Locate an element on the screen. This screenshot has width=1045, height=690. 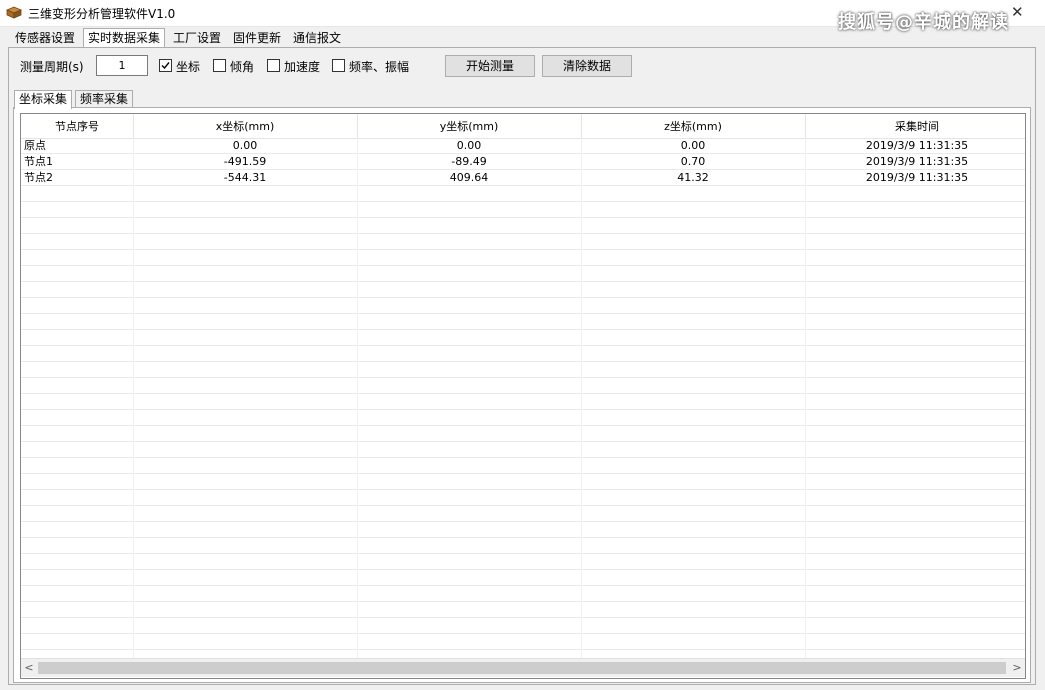
column-header-y: y坐标(mm) is located at coordinates (469, 126).